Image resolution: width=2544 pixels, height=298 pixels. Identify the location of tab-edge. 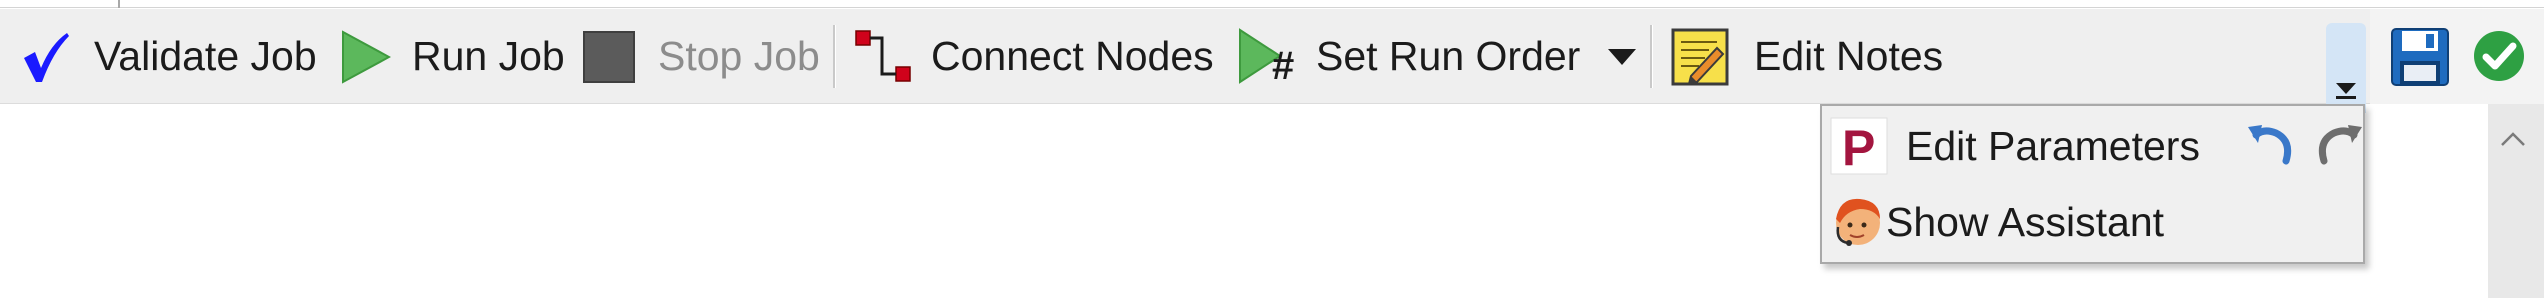
(119, 4).